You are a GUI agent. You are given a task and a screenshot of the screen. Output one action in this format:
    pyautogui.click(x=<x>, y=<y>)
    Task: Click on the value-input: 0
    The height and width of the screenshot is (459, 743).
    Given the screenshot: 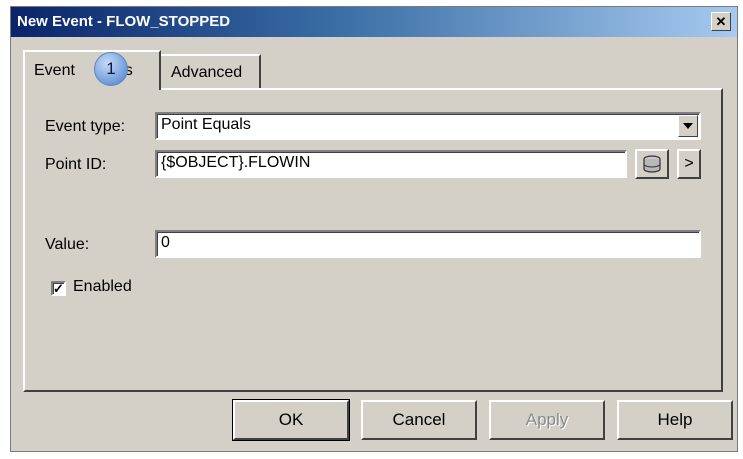 What is the action you would take?
    pyautogui.click(x=428, y=244)
    